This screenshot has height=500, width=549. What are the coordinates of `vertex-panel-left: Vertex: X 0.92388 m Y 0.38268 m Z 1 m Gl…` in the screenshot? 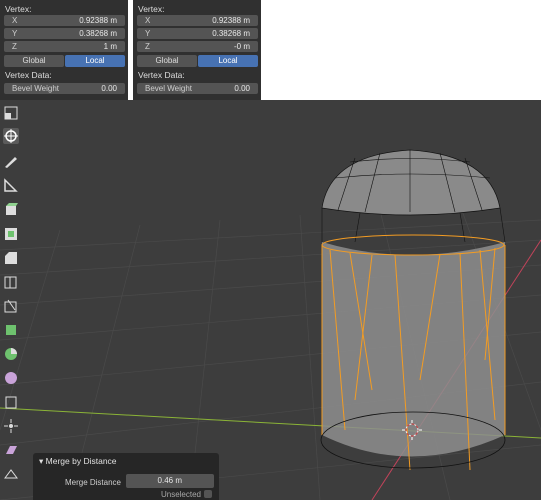 It's located at (64, 50).